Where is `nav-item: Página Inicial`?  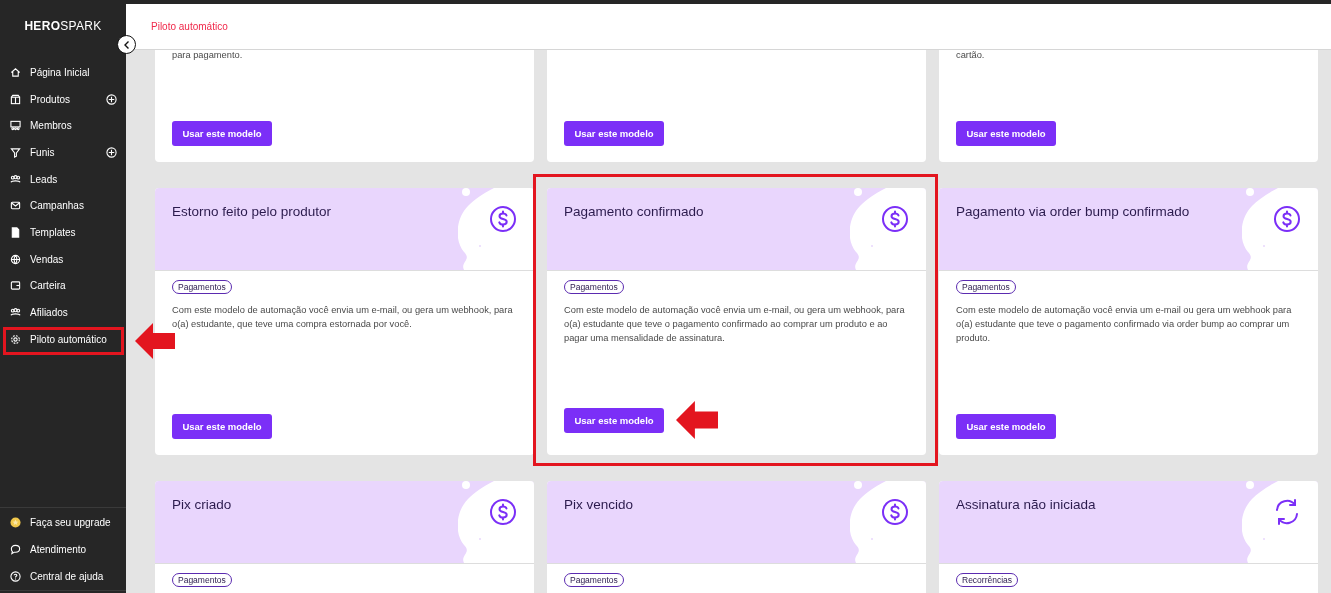 nav-item: Página Inicial is located at coordinates (45, 72).